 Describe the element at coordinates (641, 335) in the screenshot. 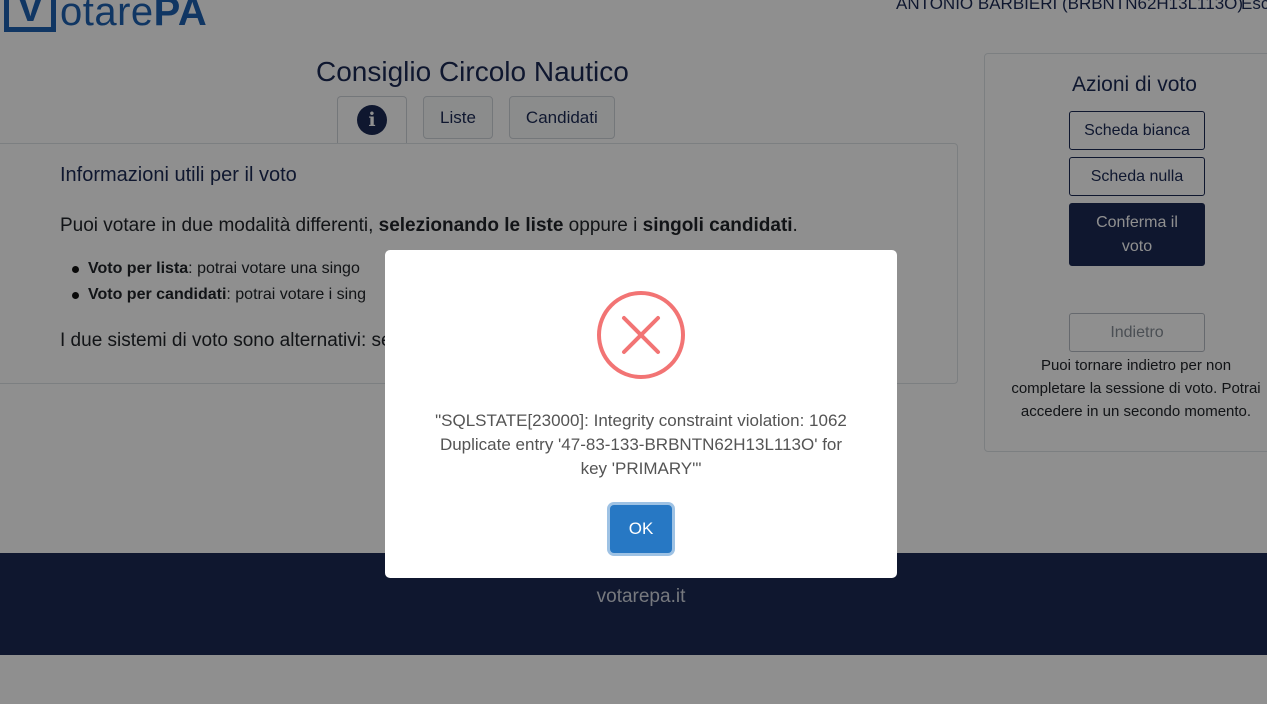

I see `error-x-icon` at that location.